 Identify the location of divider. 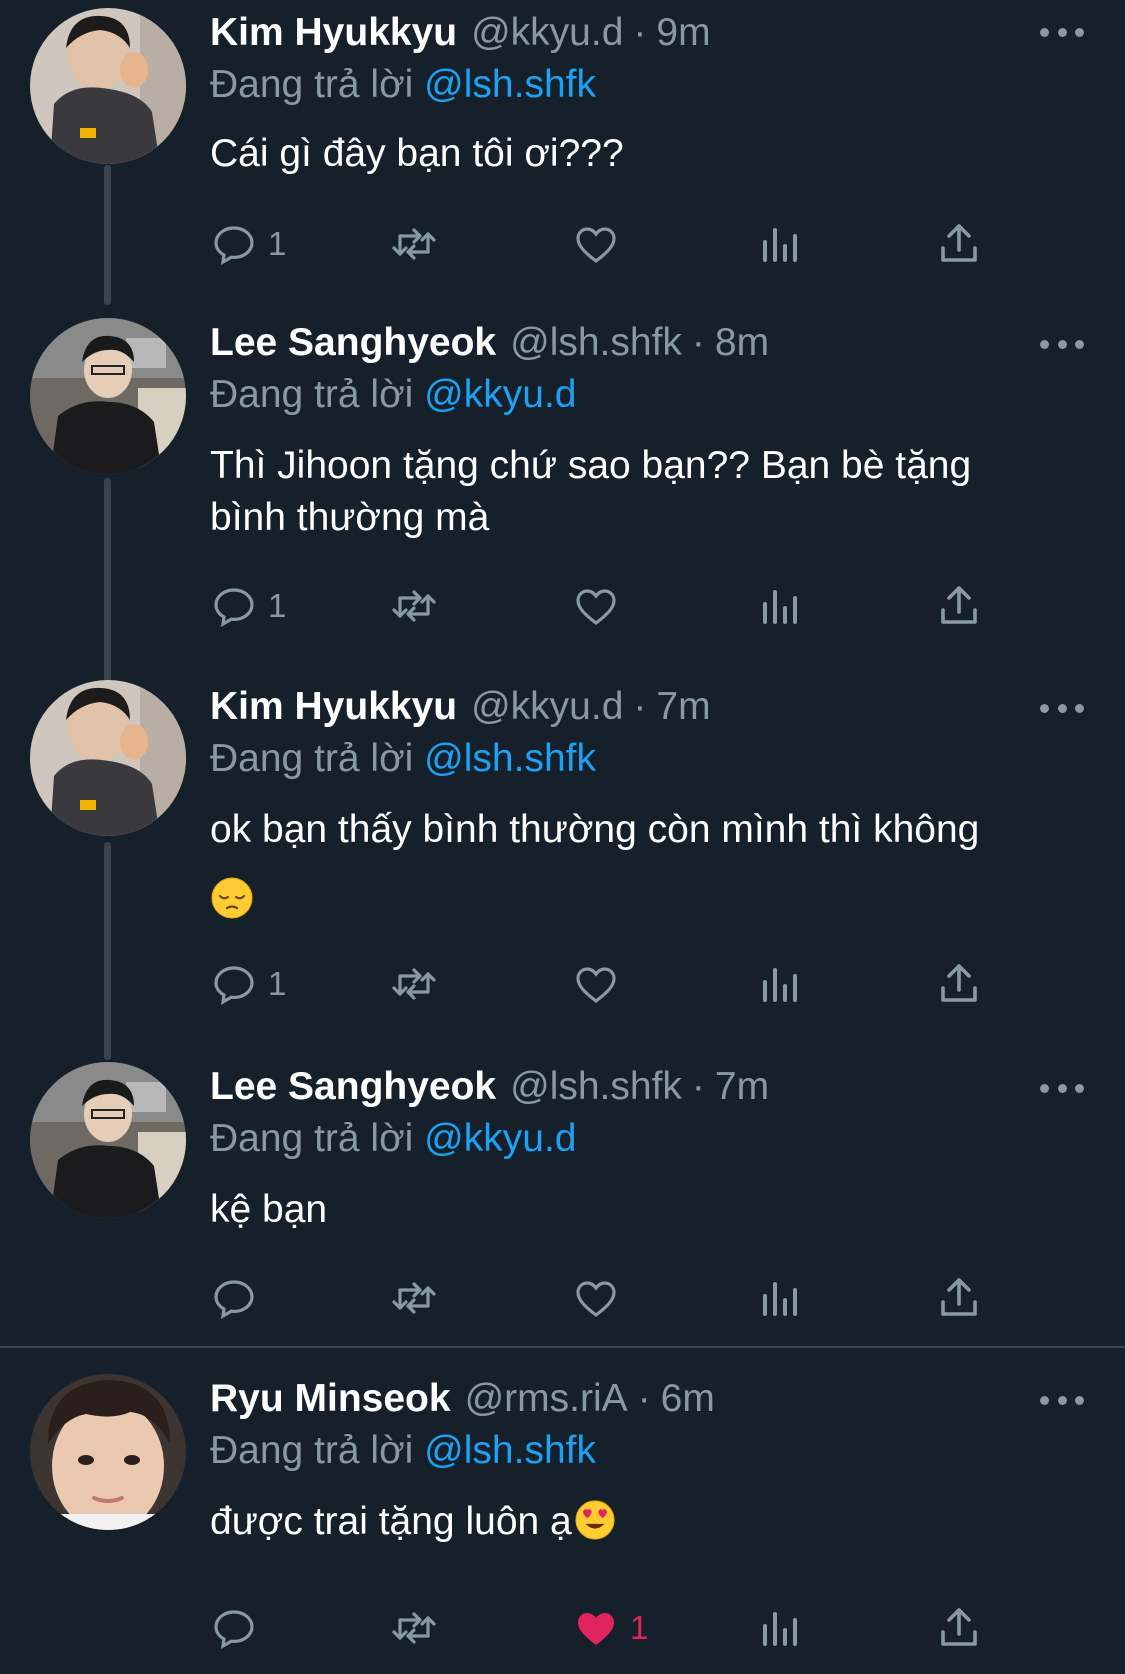
(562, 1347).